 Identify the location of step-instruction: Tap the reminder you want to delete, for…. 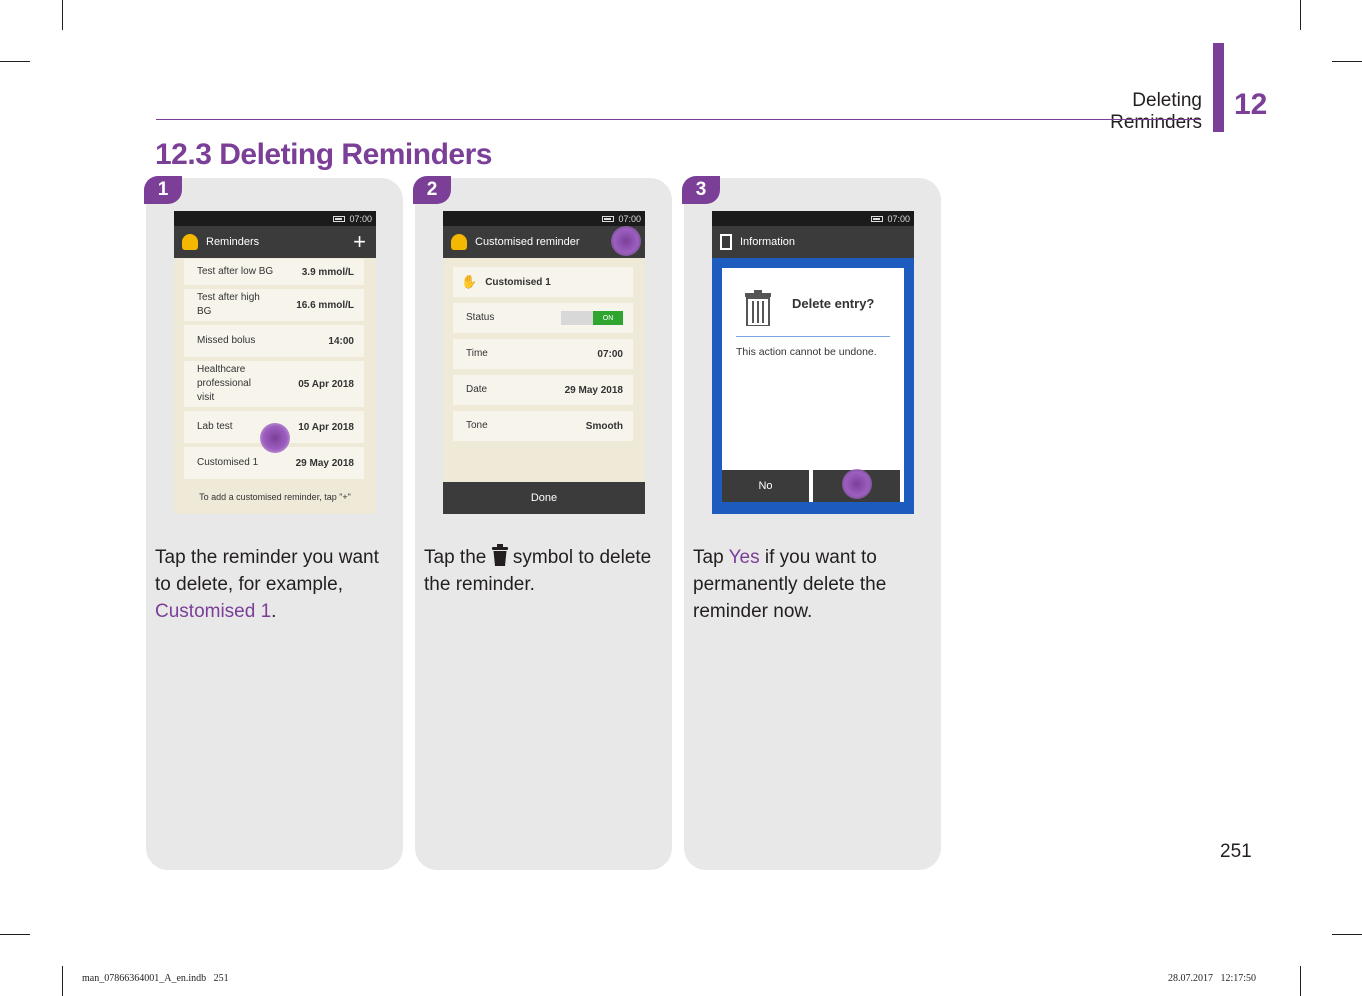
(267, 584).